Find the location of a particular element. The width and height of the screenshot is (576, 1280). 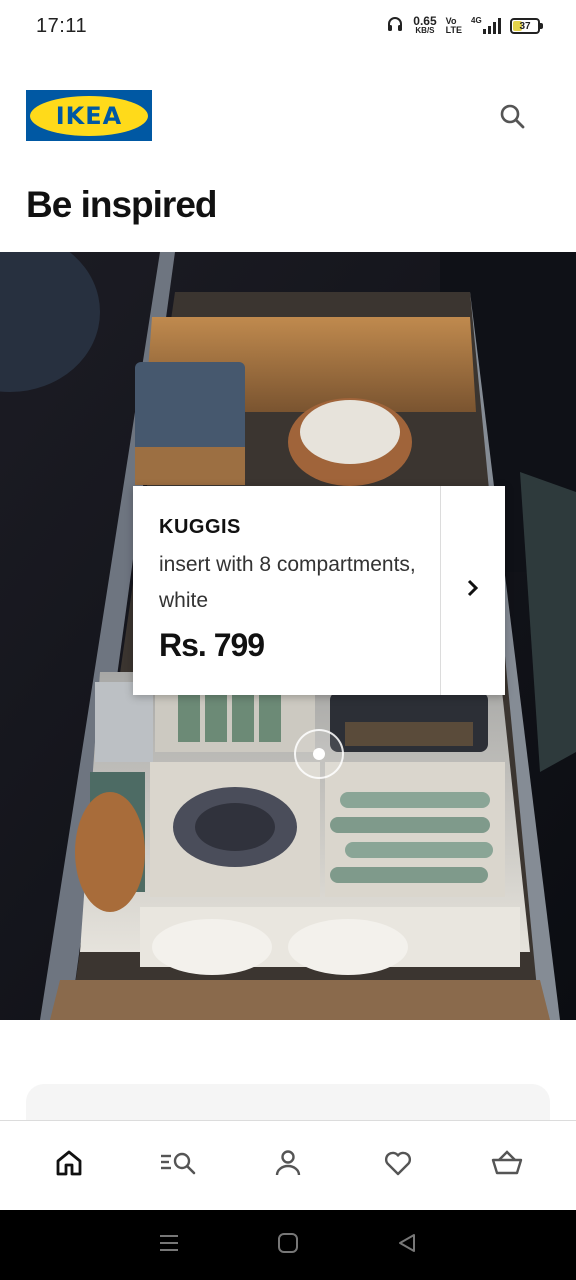

system-nav-bar is located at coordinates (288, 1245).